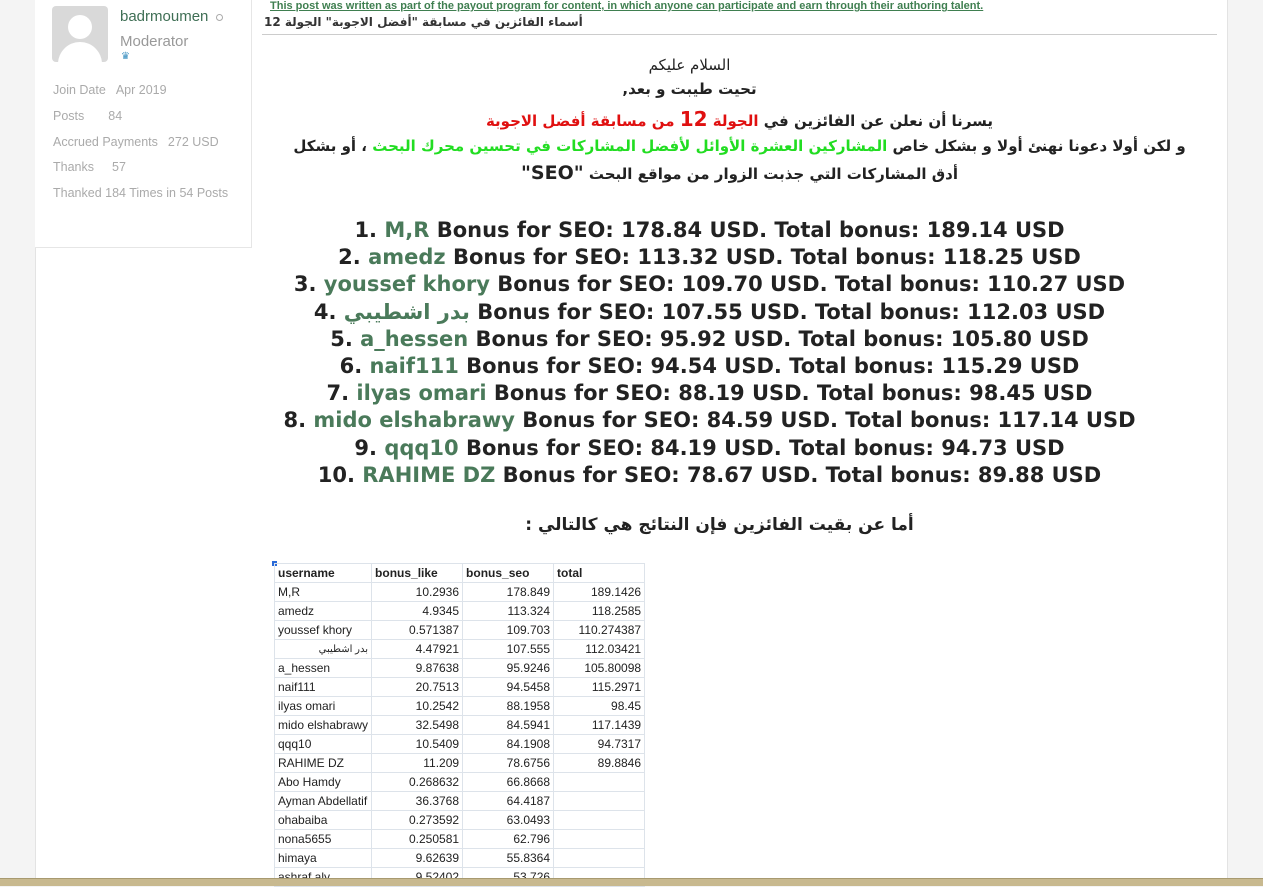 This screenshot has width=1263, height=887. What do you see at coordinates (406, 230) in the screenshot?
I see `winner-name: M,R` at bounding box center [406, 230].